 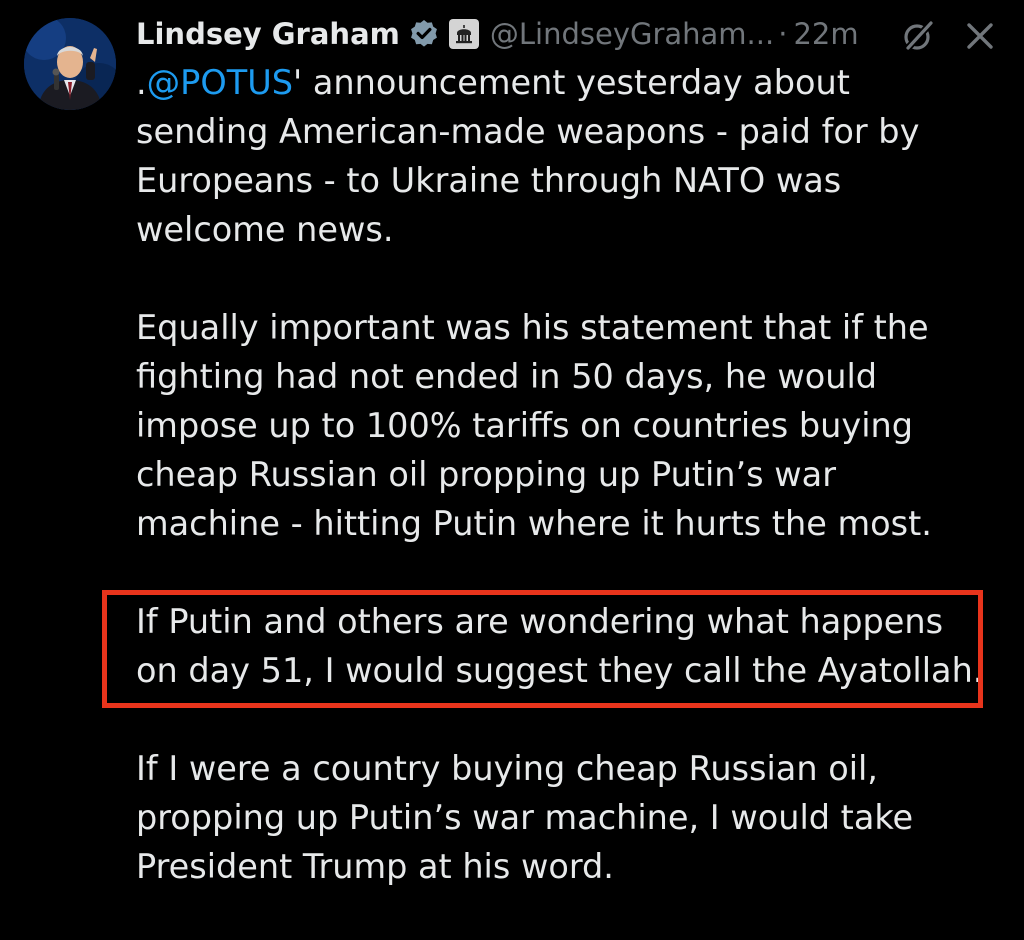 What do you see at coordinates (464, 34) in the screenshot?
I see `government-building-icon` at bounding box center [464, 34].